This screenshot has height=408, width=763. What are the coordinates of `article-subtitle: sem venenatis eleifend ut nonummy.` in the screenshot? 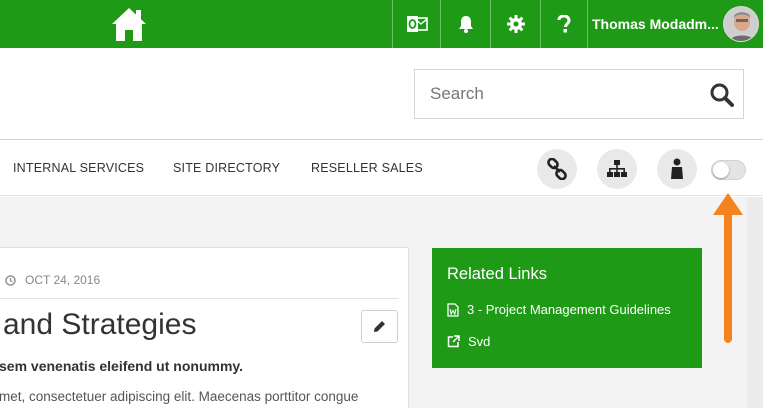 It's located at (122, 366).